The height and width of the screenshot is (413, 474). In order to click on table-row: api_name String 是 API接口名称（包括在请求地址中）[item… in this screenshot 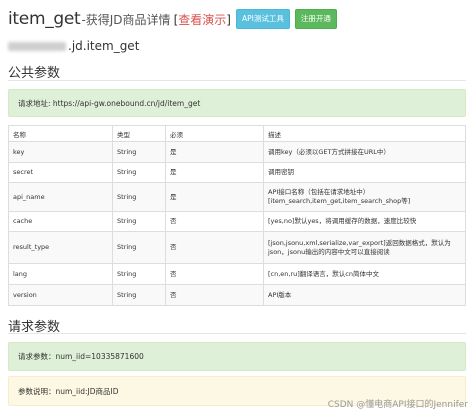, I will do `click(237, 197)`.